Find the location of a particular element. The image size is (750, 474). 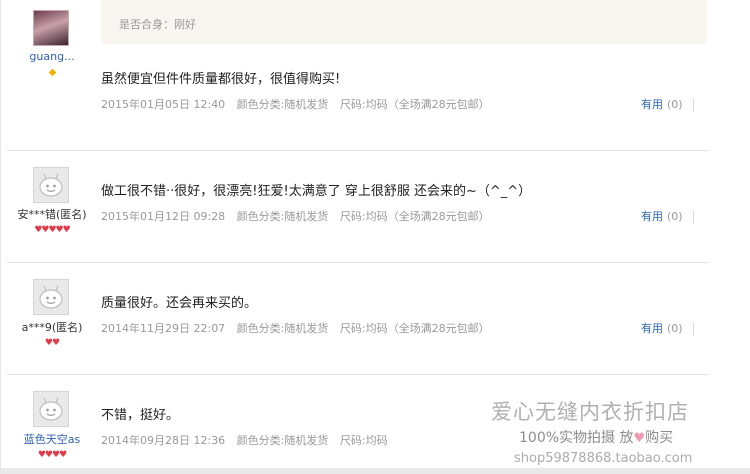

fit-info-box: 是否合身：刚好 is located at coordinates (404, 22).